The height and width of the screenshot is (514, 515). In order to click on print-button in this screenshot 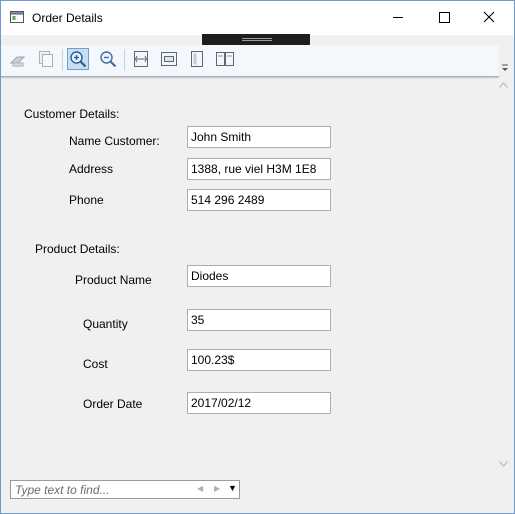, I will do `click(18, 59)`.